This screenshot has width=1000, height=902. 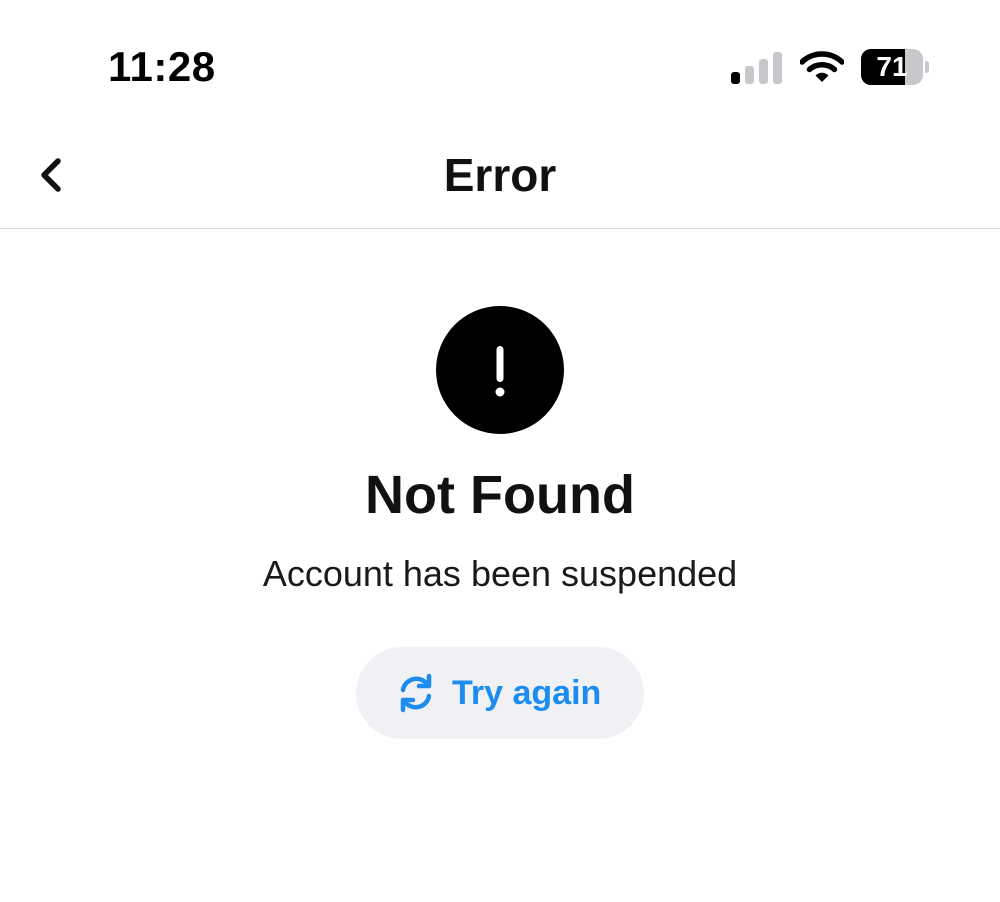 I want to click on status-bar: 11:28 71, so click(x=500, y=60).